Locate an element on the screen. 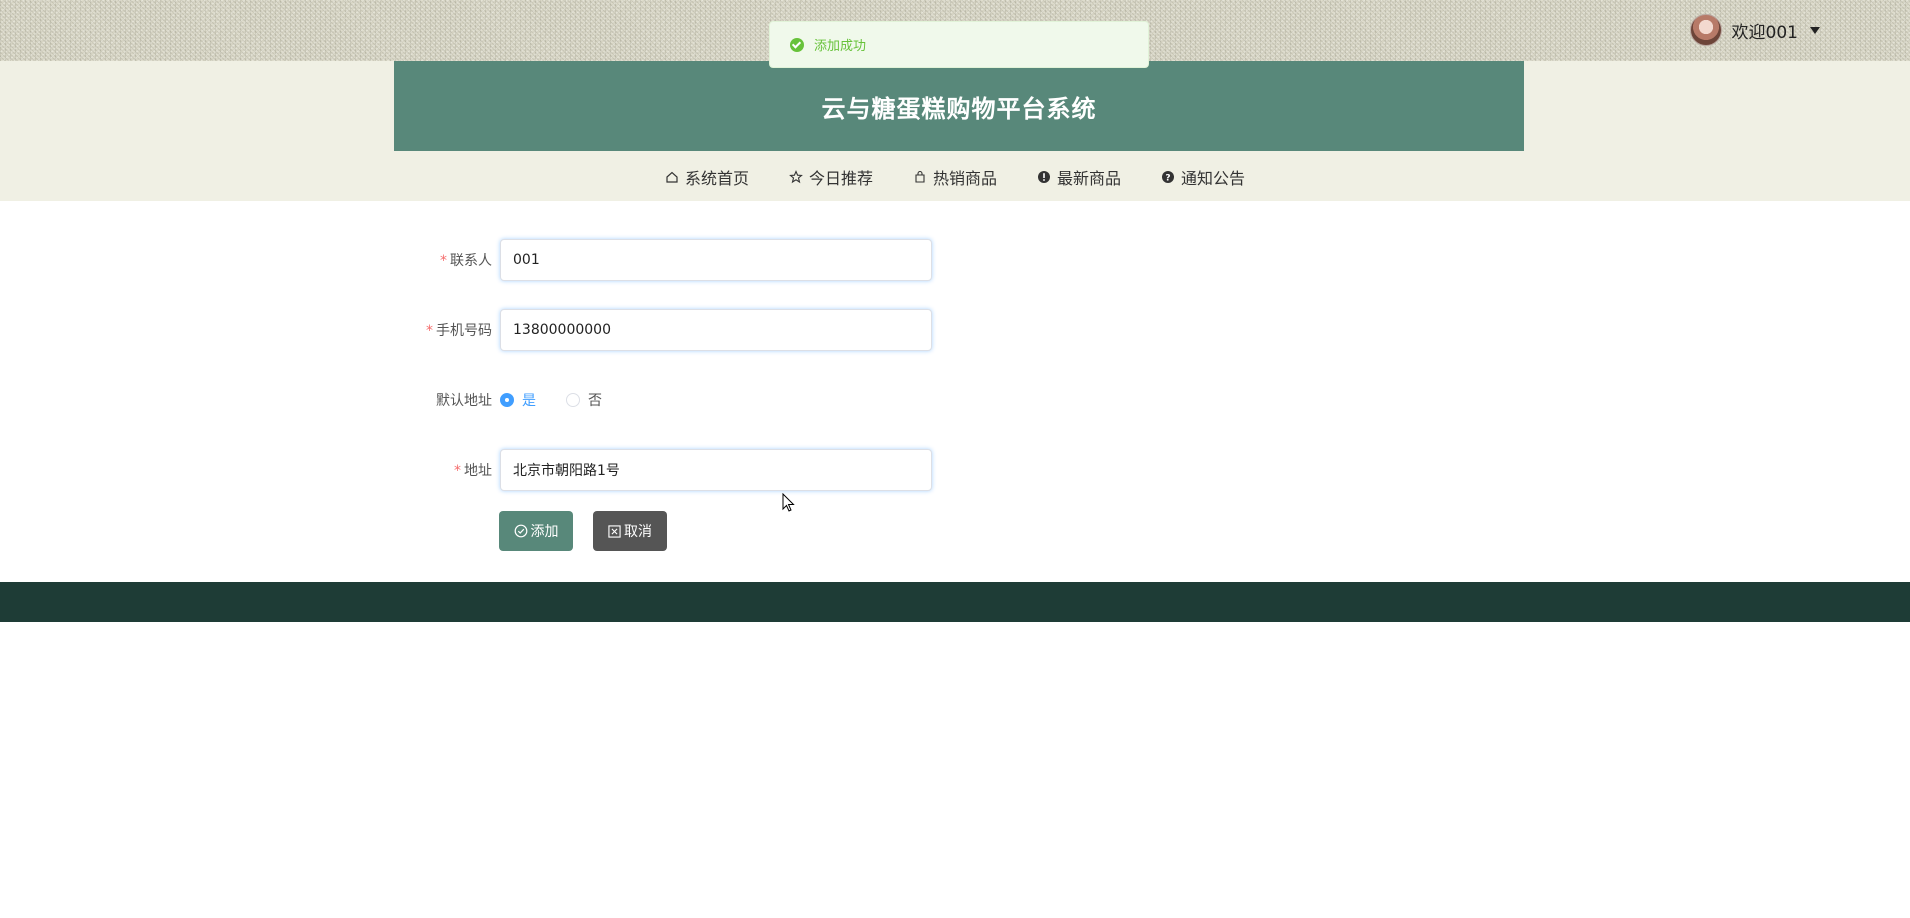  address-label: * 地址 is located at coordinates (447, 470).